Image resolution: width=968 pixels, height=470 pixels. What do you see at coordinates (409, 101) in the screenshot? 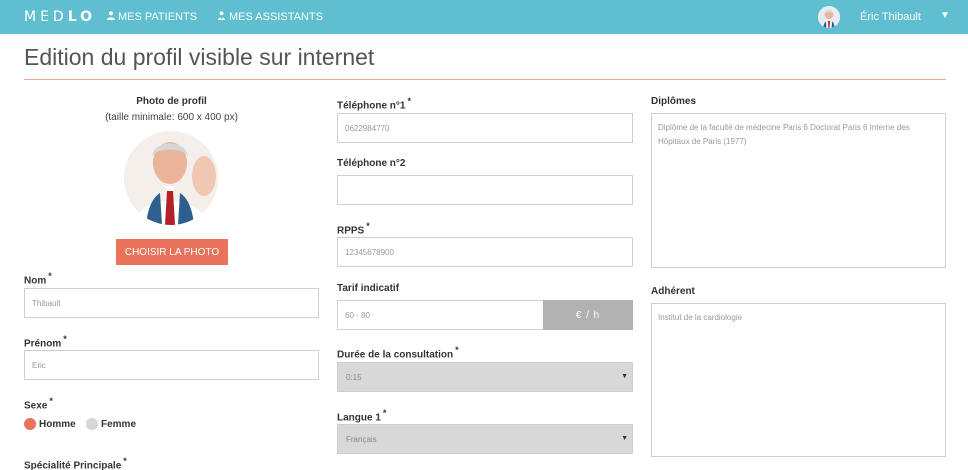
I see `tel1-required-mark: *` at bounding box center [409, 101].